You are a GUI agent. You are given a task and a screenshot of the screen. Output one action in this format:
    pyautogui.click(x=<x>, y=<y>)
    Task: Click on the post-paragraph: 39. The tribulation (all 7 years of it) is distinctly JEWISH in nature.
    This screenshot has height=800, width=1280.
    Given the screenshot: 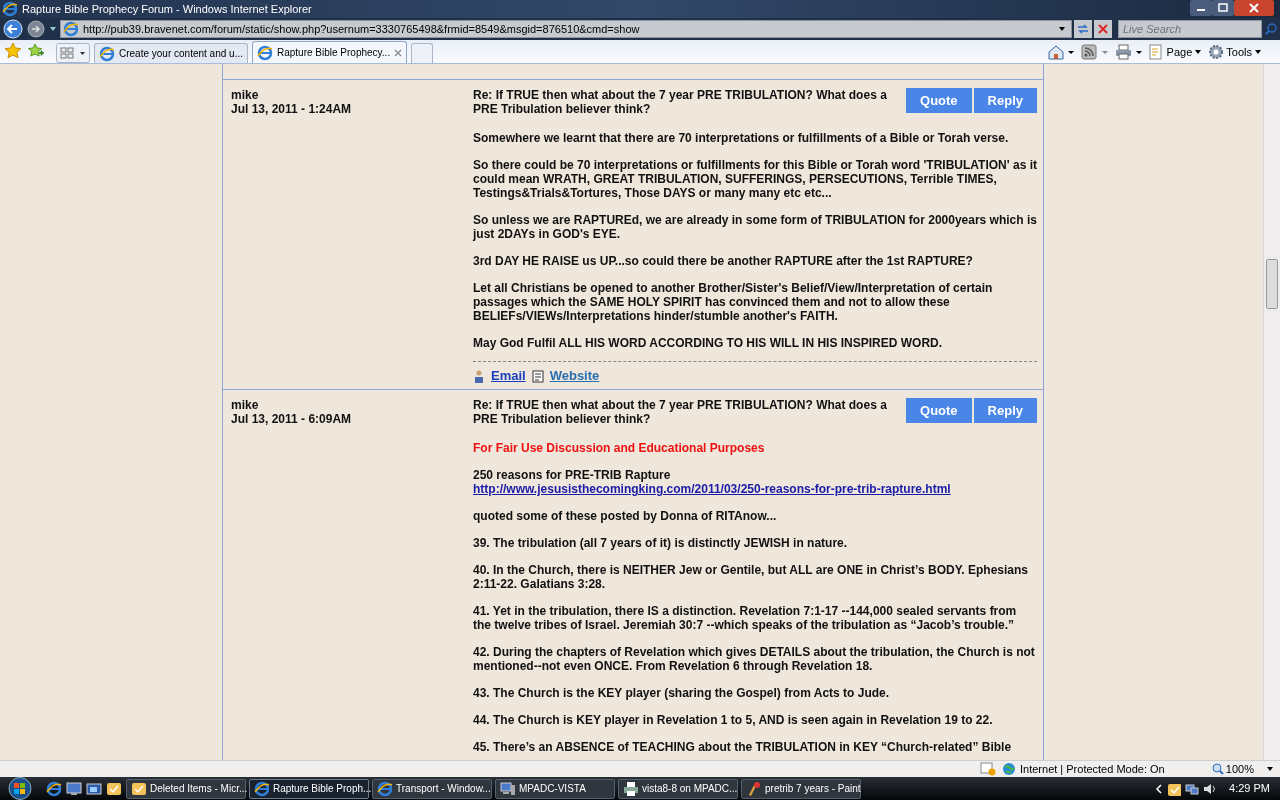 What is the action you would take?
    pyautogui.click(x=661, y=543)
    